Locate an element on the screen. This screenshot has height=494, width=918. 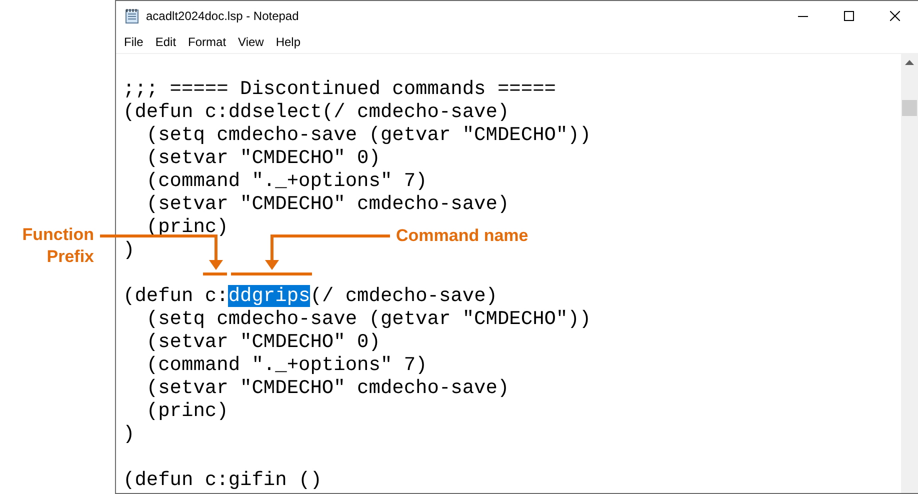
code-text: (defun c:gifin () is located at coordinates (222, 480).